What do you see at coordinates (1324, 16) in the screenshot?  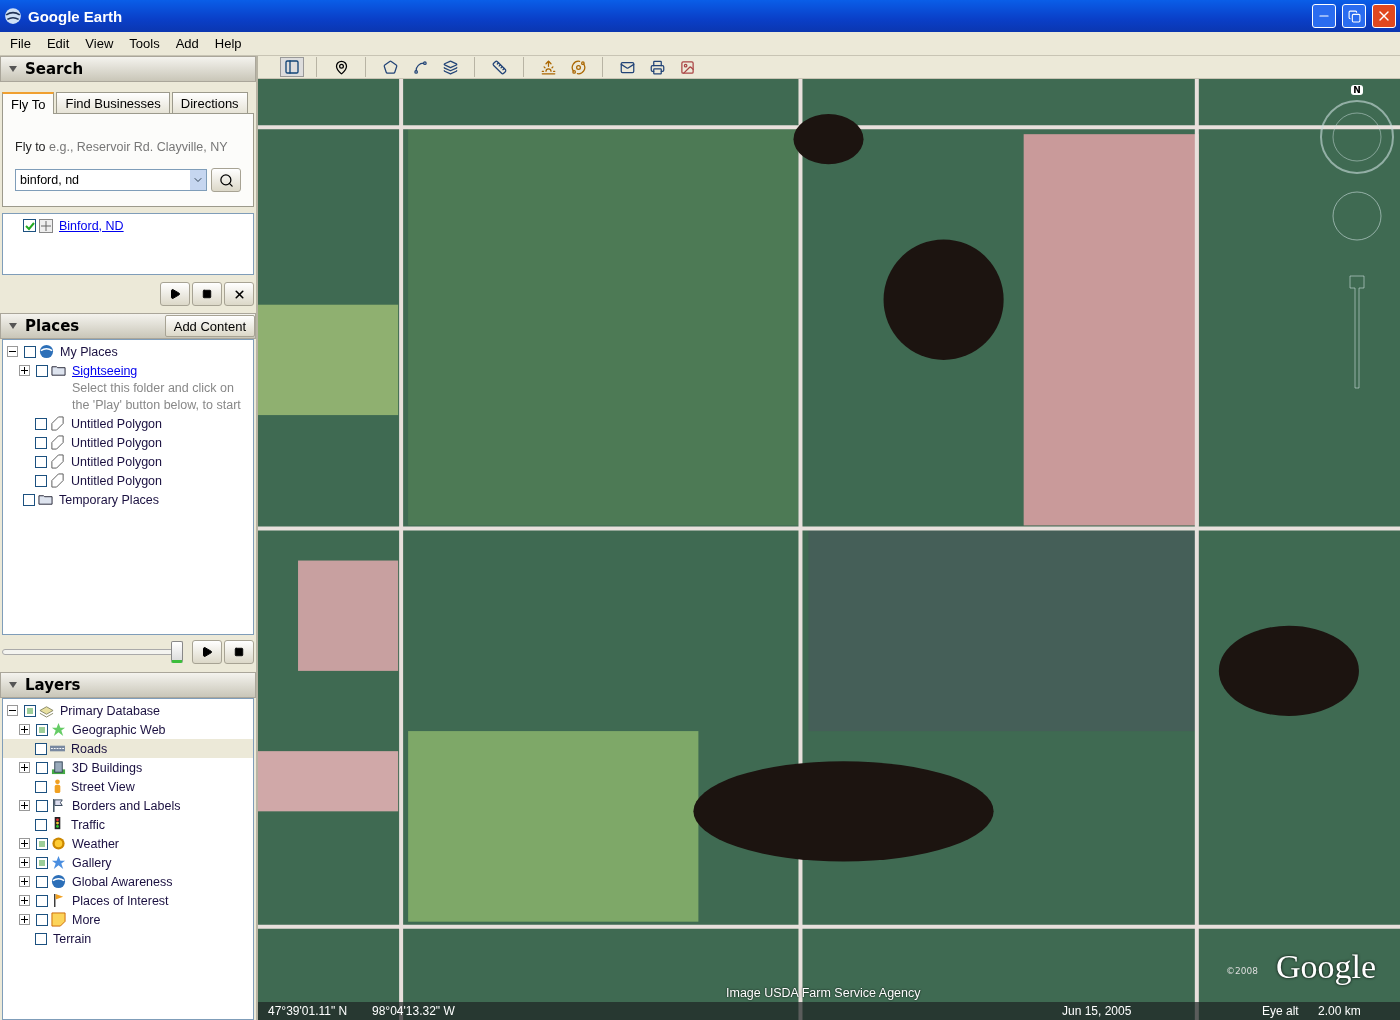 I see `minimize-button` at bounding box center [1324, 16].